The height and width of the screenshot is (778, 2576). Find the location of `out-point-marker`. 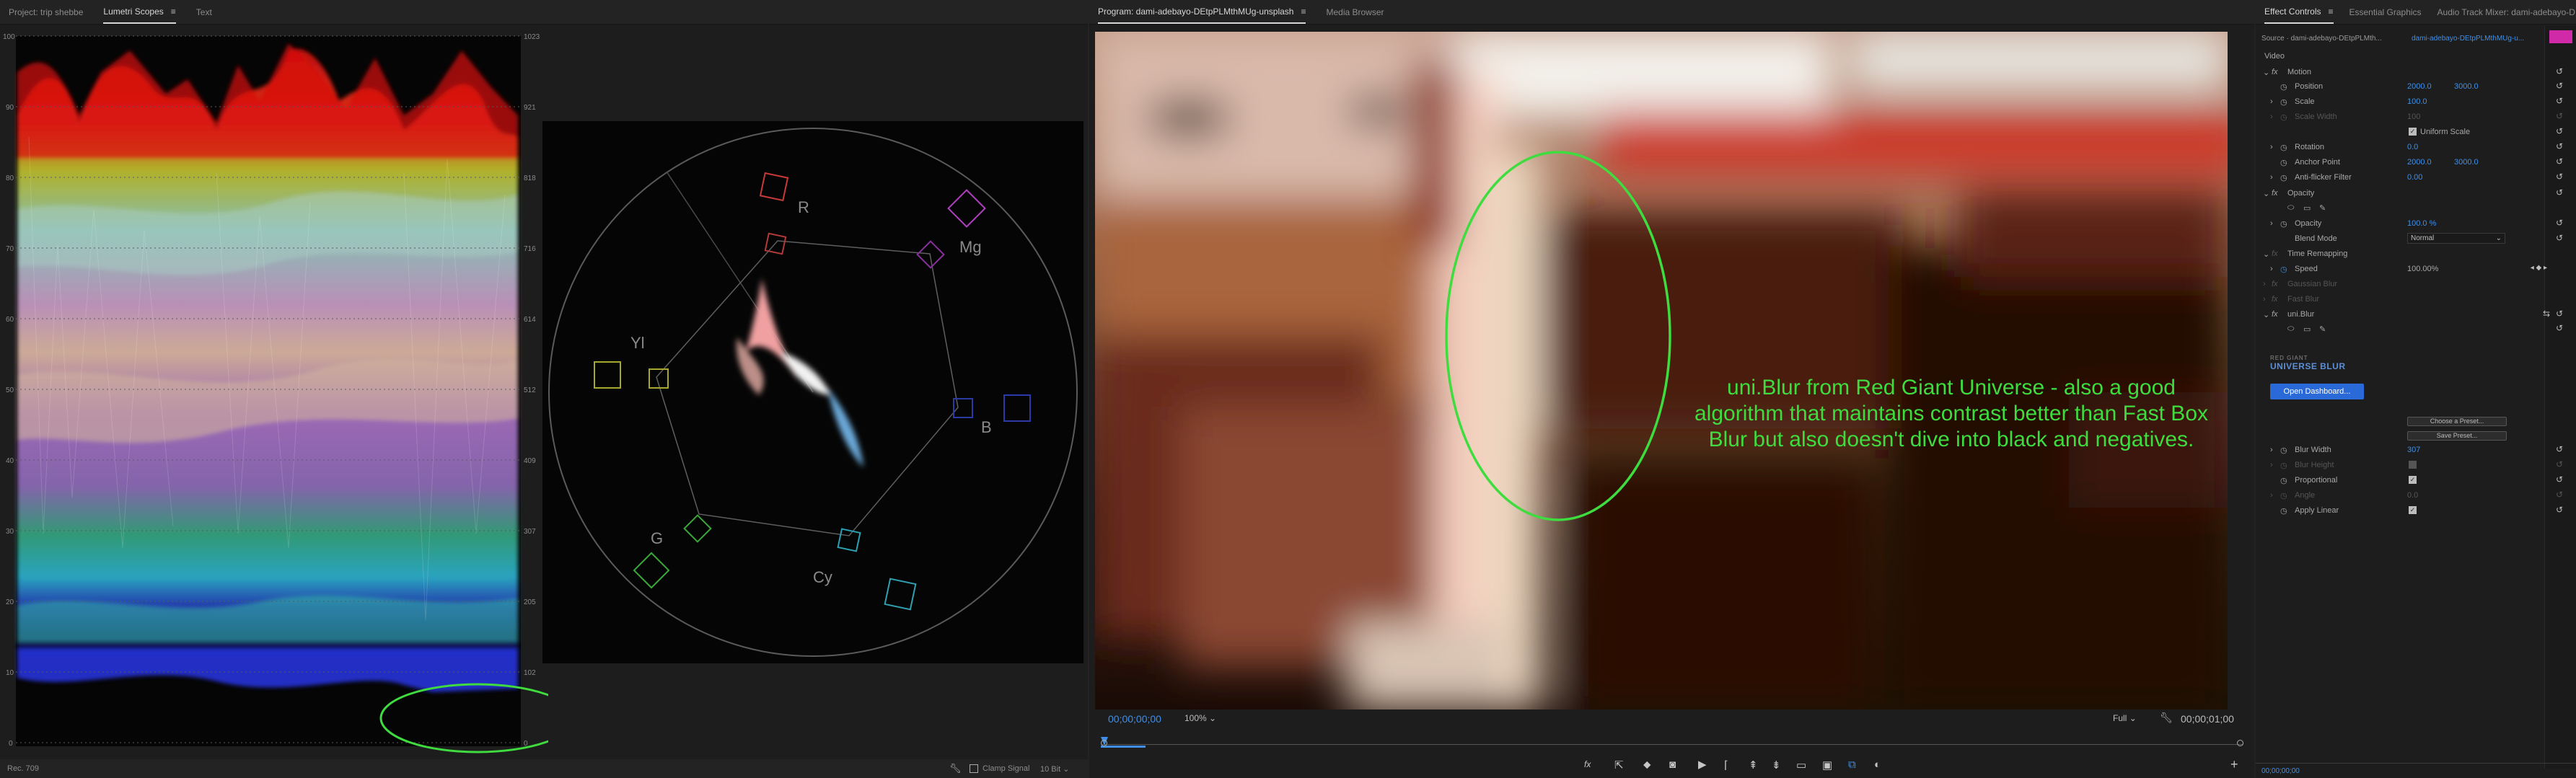

out-point-marker is located at coordinates (2240, 743).